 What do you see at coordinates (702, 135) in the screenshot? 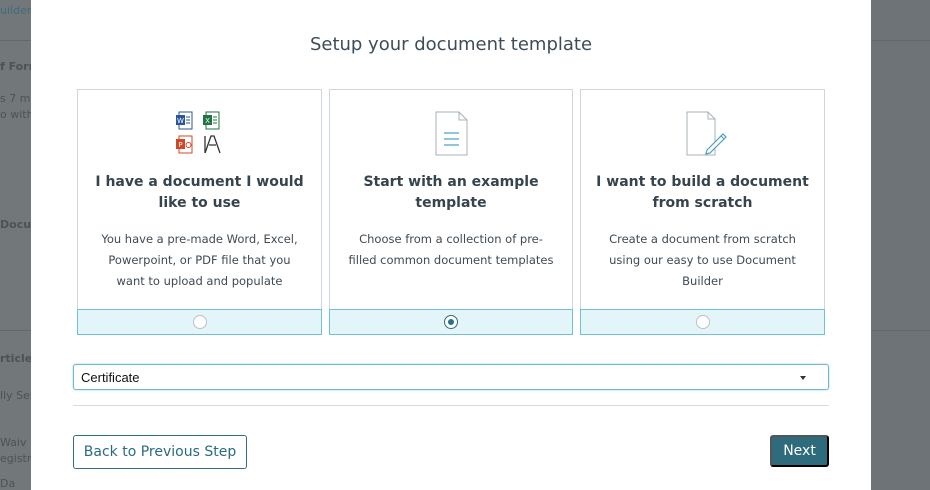
I see `document-edit-icon` at bounding box center [702, 135].